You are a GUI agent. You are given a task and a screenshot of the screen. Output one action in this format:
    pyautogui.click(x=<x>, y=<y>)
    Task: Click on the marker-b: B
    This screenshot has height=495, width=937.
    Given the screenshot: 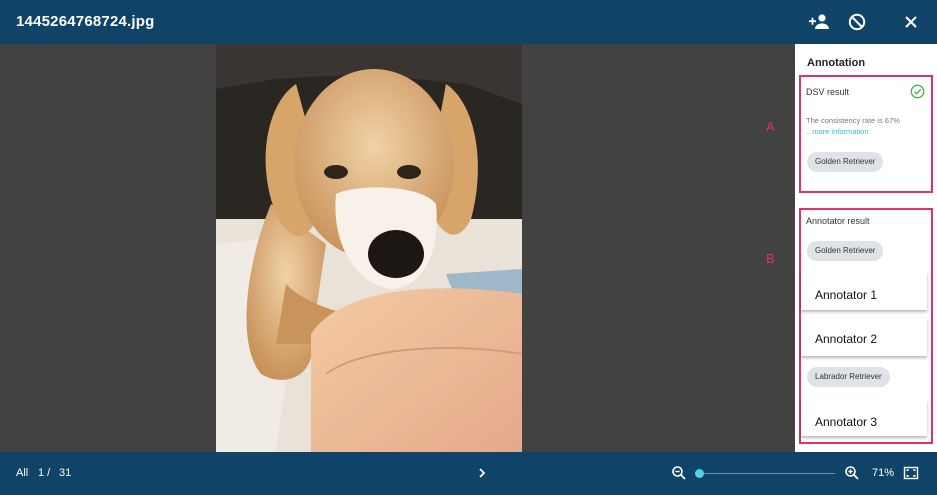 What is the action you would take?
    pyautogui.click(x=770, y=258)
    